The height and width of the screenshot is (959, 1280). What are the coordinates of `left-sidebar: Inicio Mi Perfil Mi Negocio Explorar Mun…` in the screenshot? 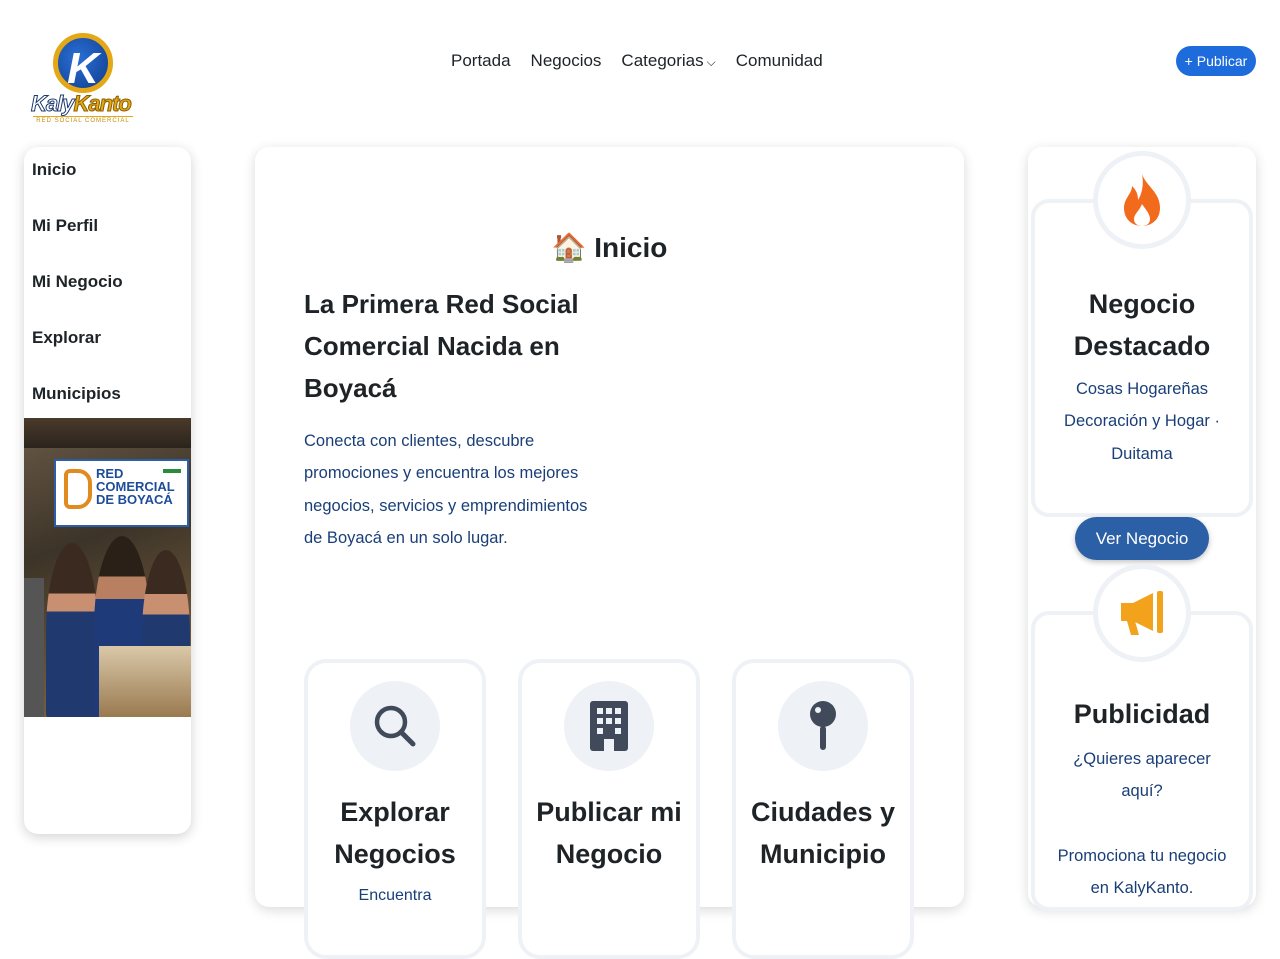 It's located at (107, 490).